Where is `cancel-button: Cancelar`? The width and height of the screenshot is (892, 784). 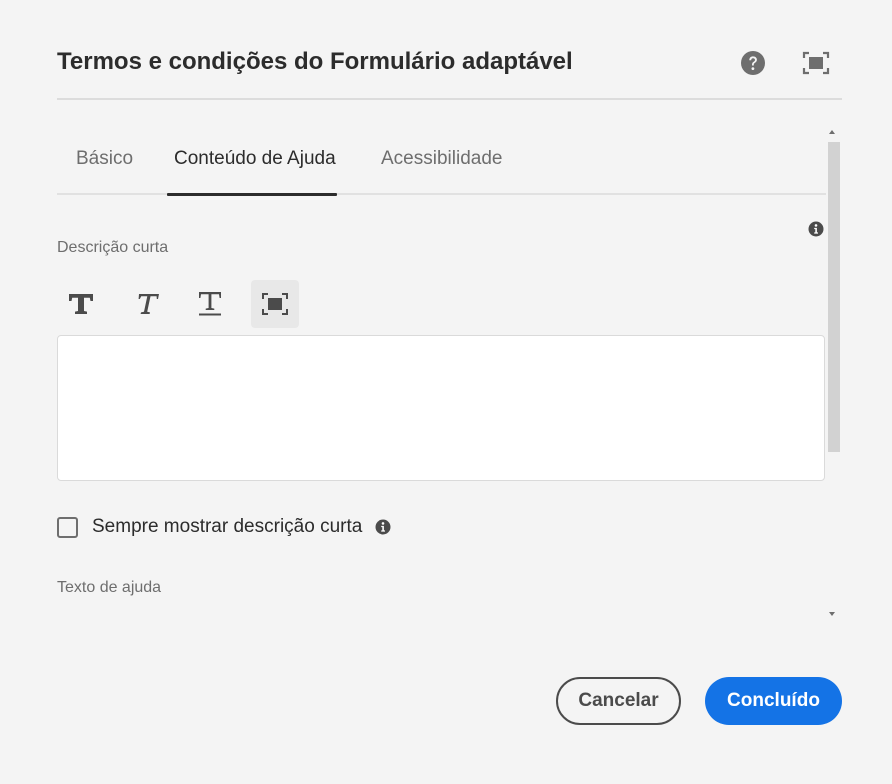
cancel-button: Cancelar is located at coordinates (618, 701).